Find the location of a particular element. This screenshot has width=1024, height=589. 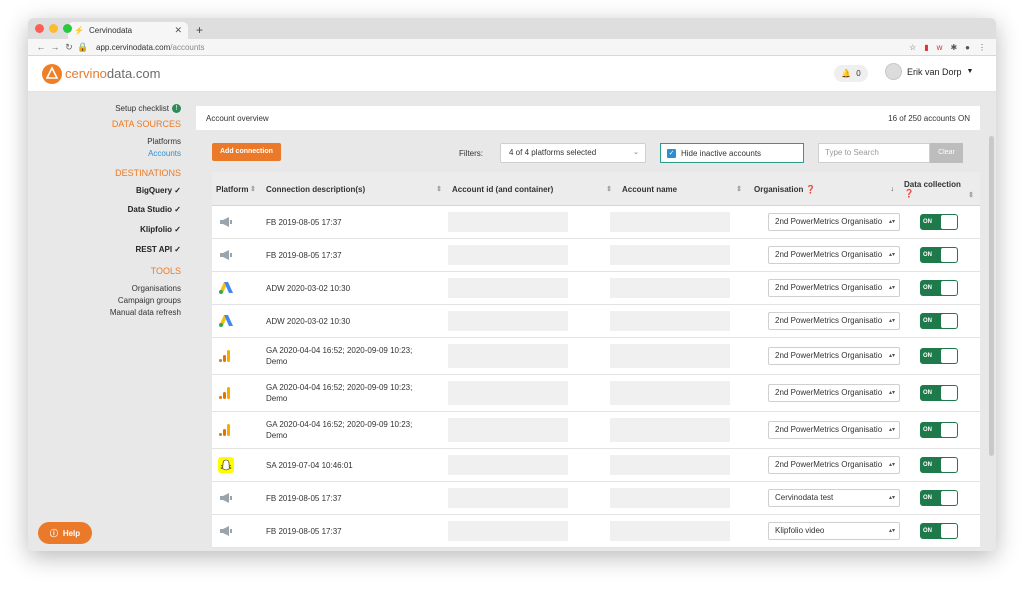

browser-tab: ⚡ Cervinodata ✕ is located at coordinates (128, 30).